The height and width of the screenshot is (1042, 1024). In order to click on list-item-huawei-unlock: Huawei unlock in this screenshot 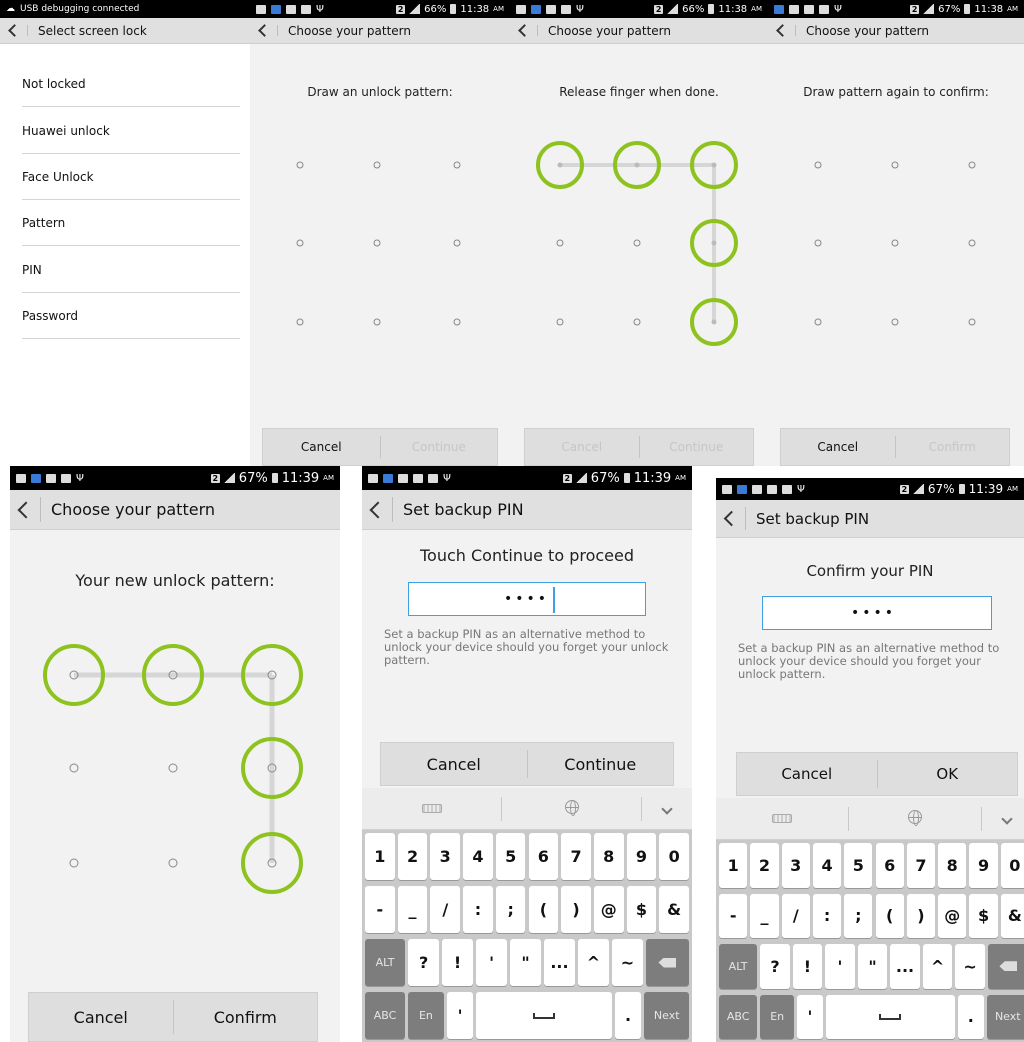, I will do `click(120, 130)`.